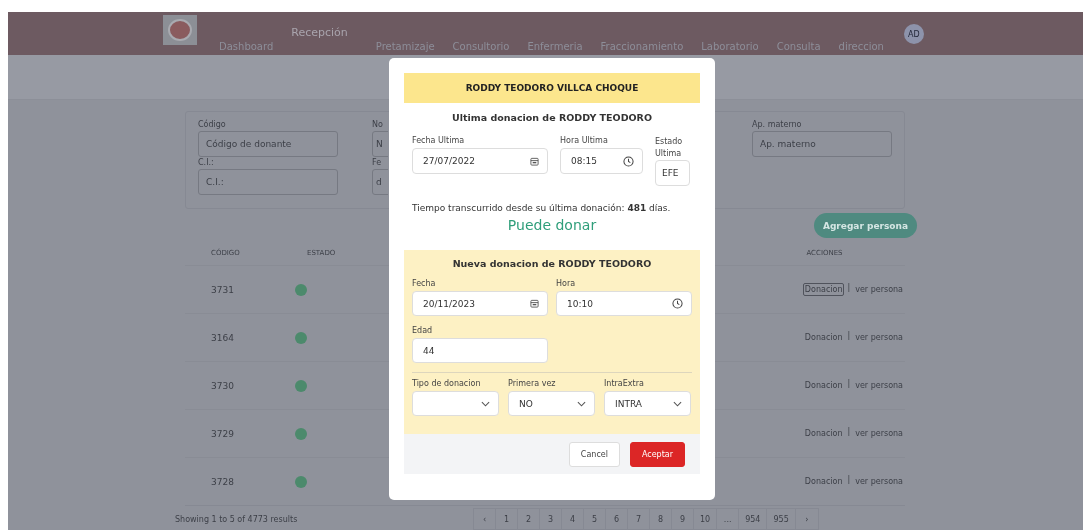  Describe the element at coordinates (319, 39) in the screenshot. I see `nav-link: Recepción` at that location.